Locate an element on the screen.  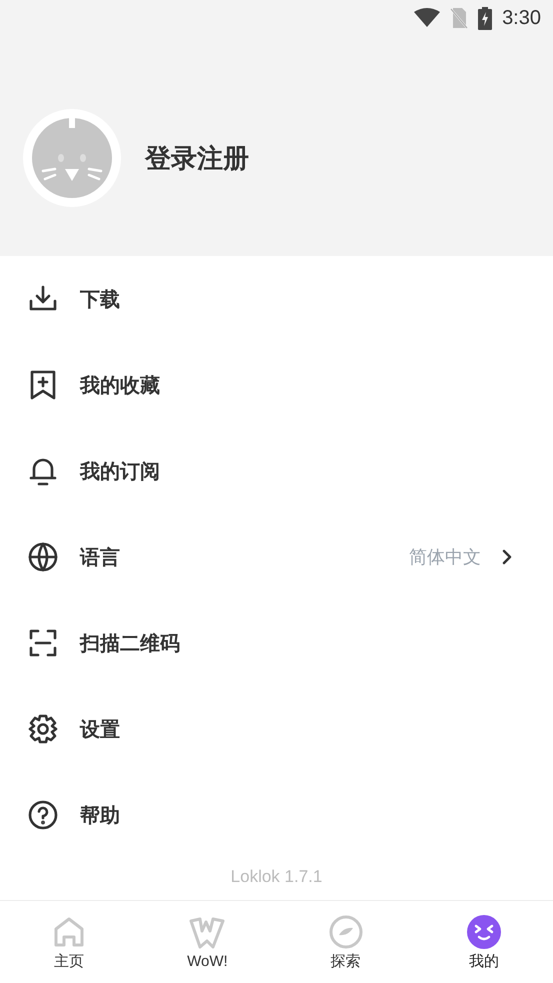
wifi-icon is located at coordinates (427, 18).